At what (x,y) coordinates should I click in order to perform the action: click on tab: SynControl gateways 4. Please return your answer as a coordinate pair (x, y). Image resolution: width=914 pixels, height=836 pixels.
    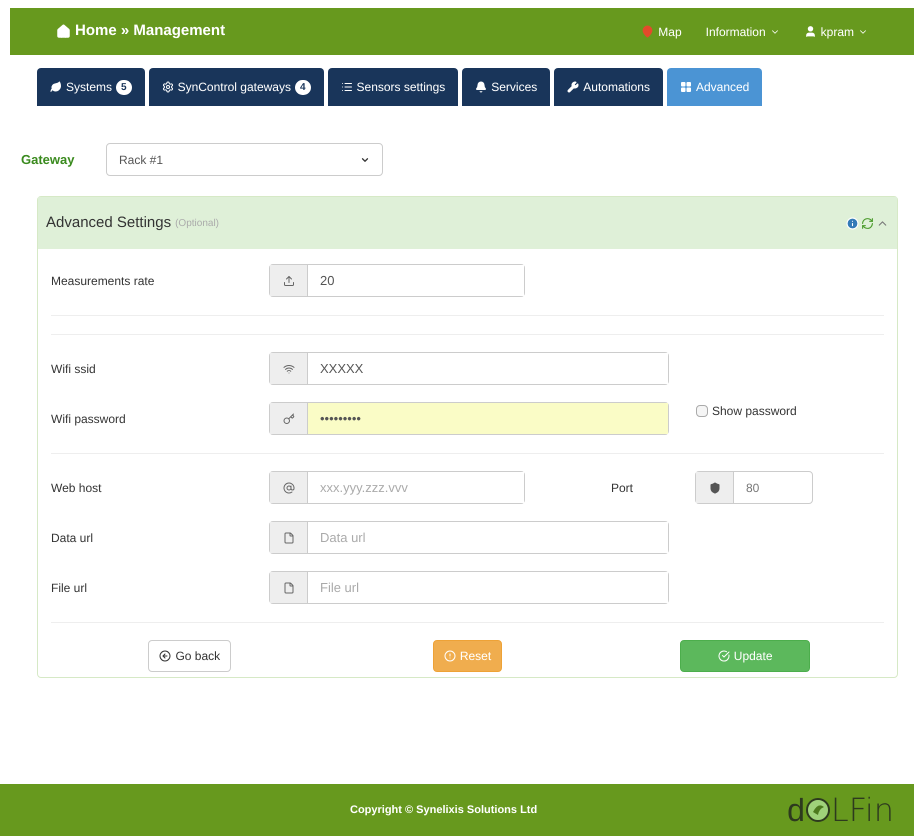
    Looking at the image, I should click on (236, 87).